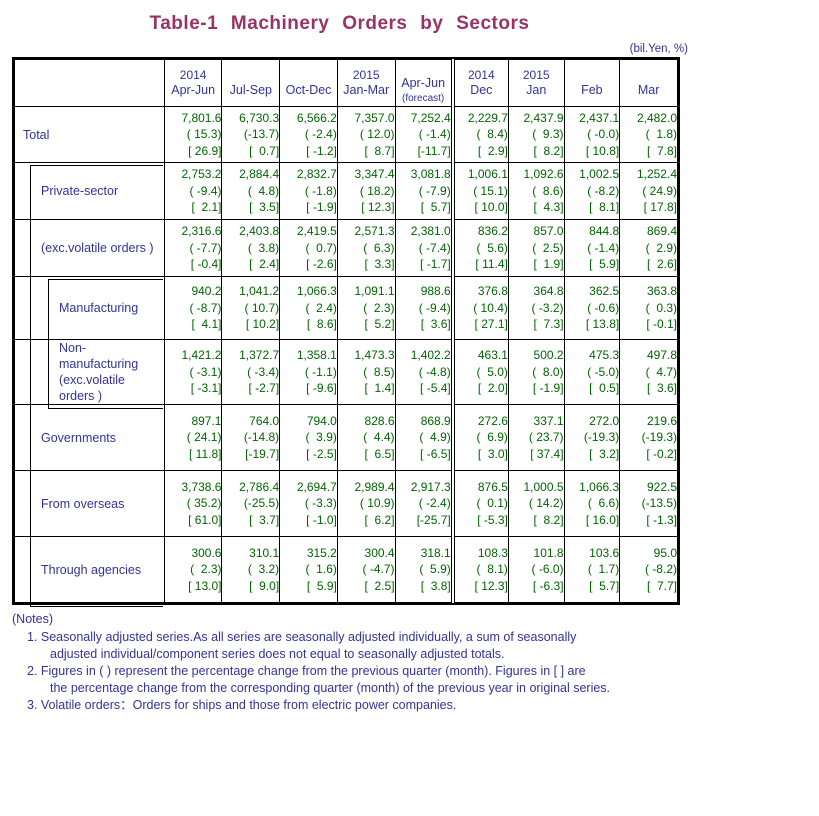 Image resolution: width=819 pixels, height=816 pixels. I want to click on cell-qoq: ( 4.4), so click(379, 437).